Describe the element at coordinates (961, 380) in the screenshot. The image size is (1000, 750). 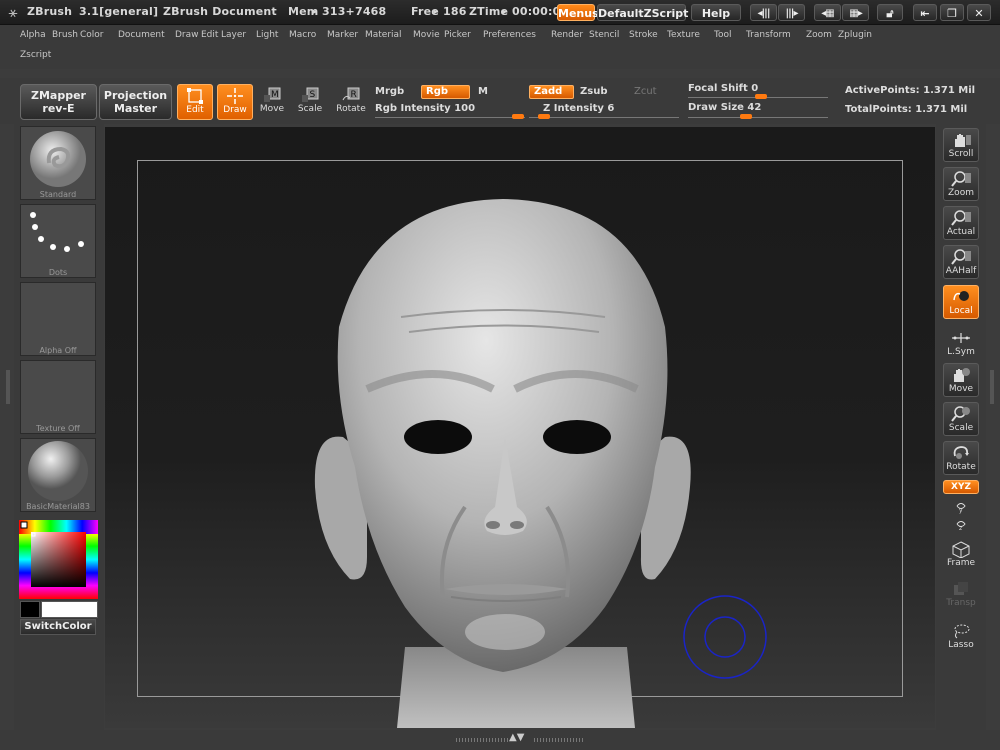
I see `move-button: Move` at that location.